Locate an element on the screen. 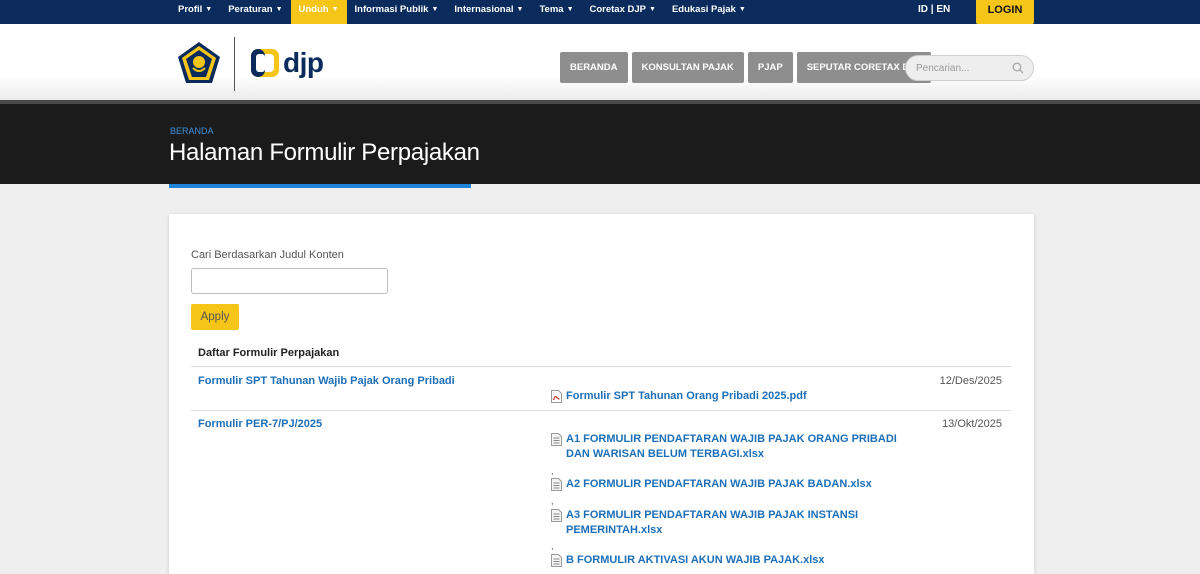 The height and width of the screenshot is (574, 1200). djp-logo-text: djp is located at coordinates (303, 62).